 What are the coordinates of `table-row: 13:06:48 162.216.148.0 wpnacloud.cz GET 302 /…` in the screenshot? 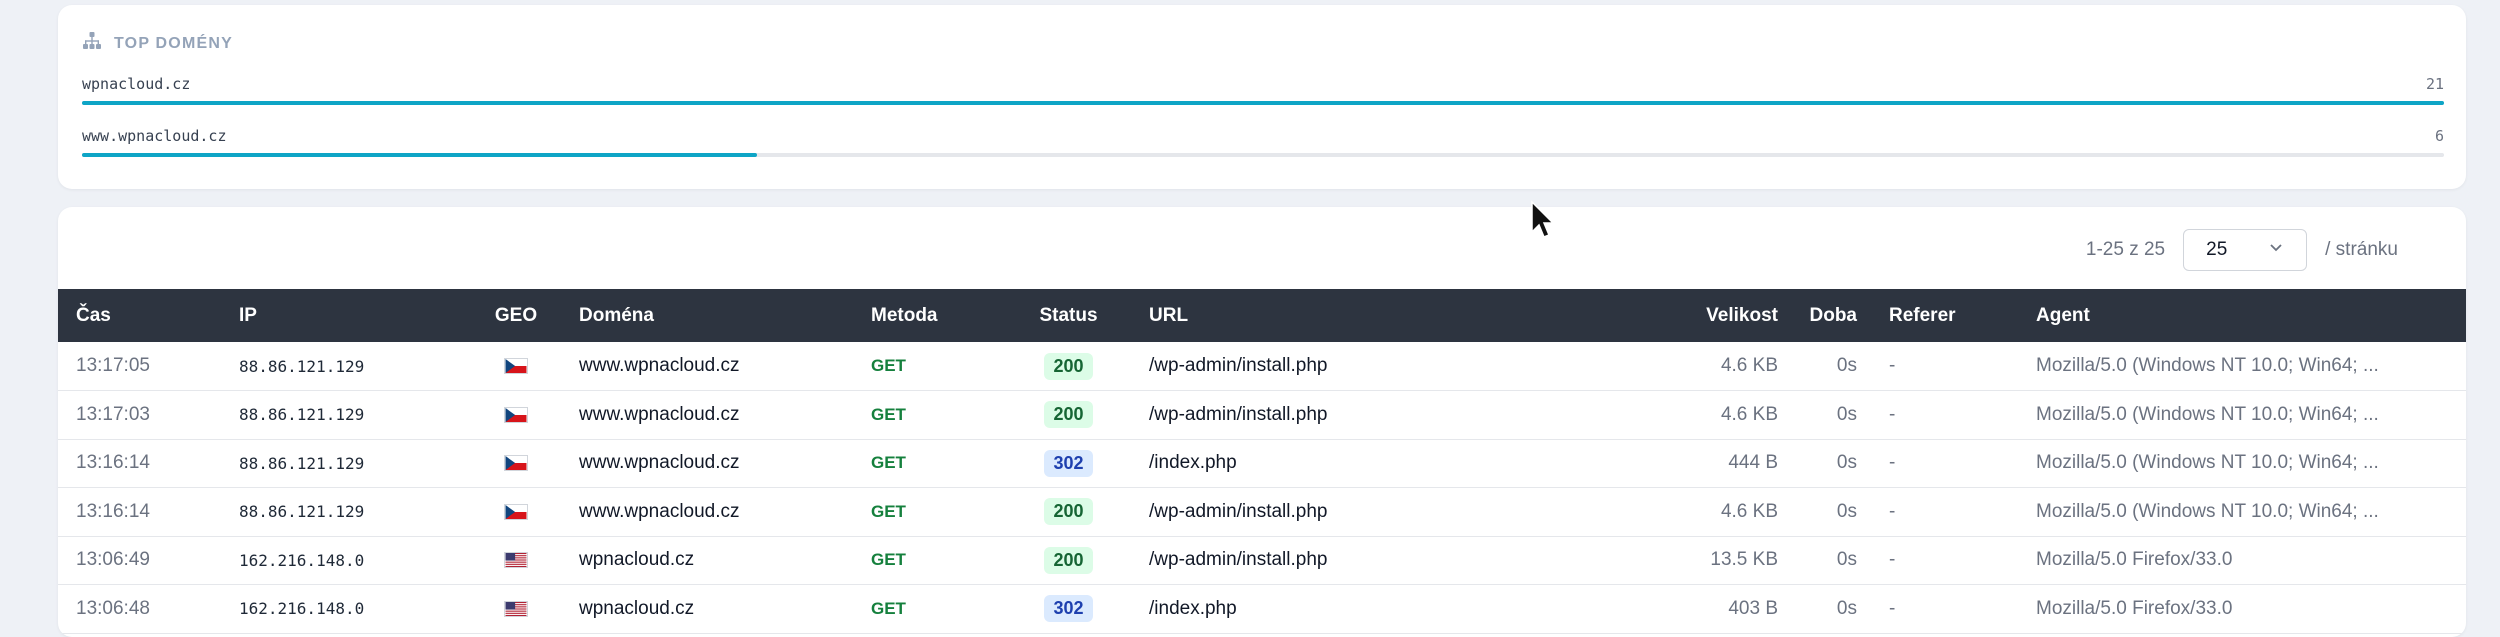 It's located at (1262, 609).